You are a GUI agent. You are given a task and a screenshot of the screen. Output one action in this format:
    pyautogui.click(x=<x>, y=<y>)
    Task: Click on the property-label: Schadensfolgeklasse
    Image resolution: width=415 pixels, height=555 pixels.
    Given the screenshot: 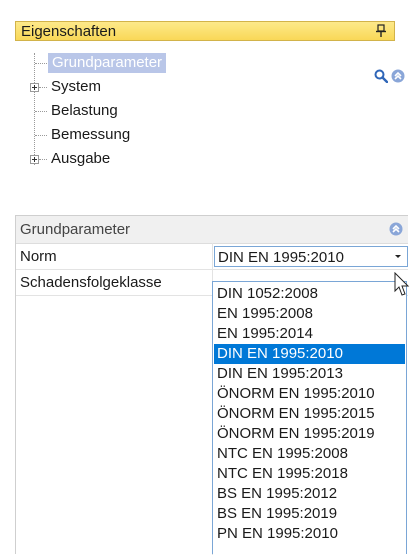 What is the action you would take?
    pyautogui.click(x=91, y=282)
    